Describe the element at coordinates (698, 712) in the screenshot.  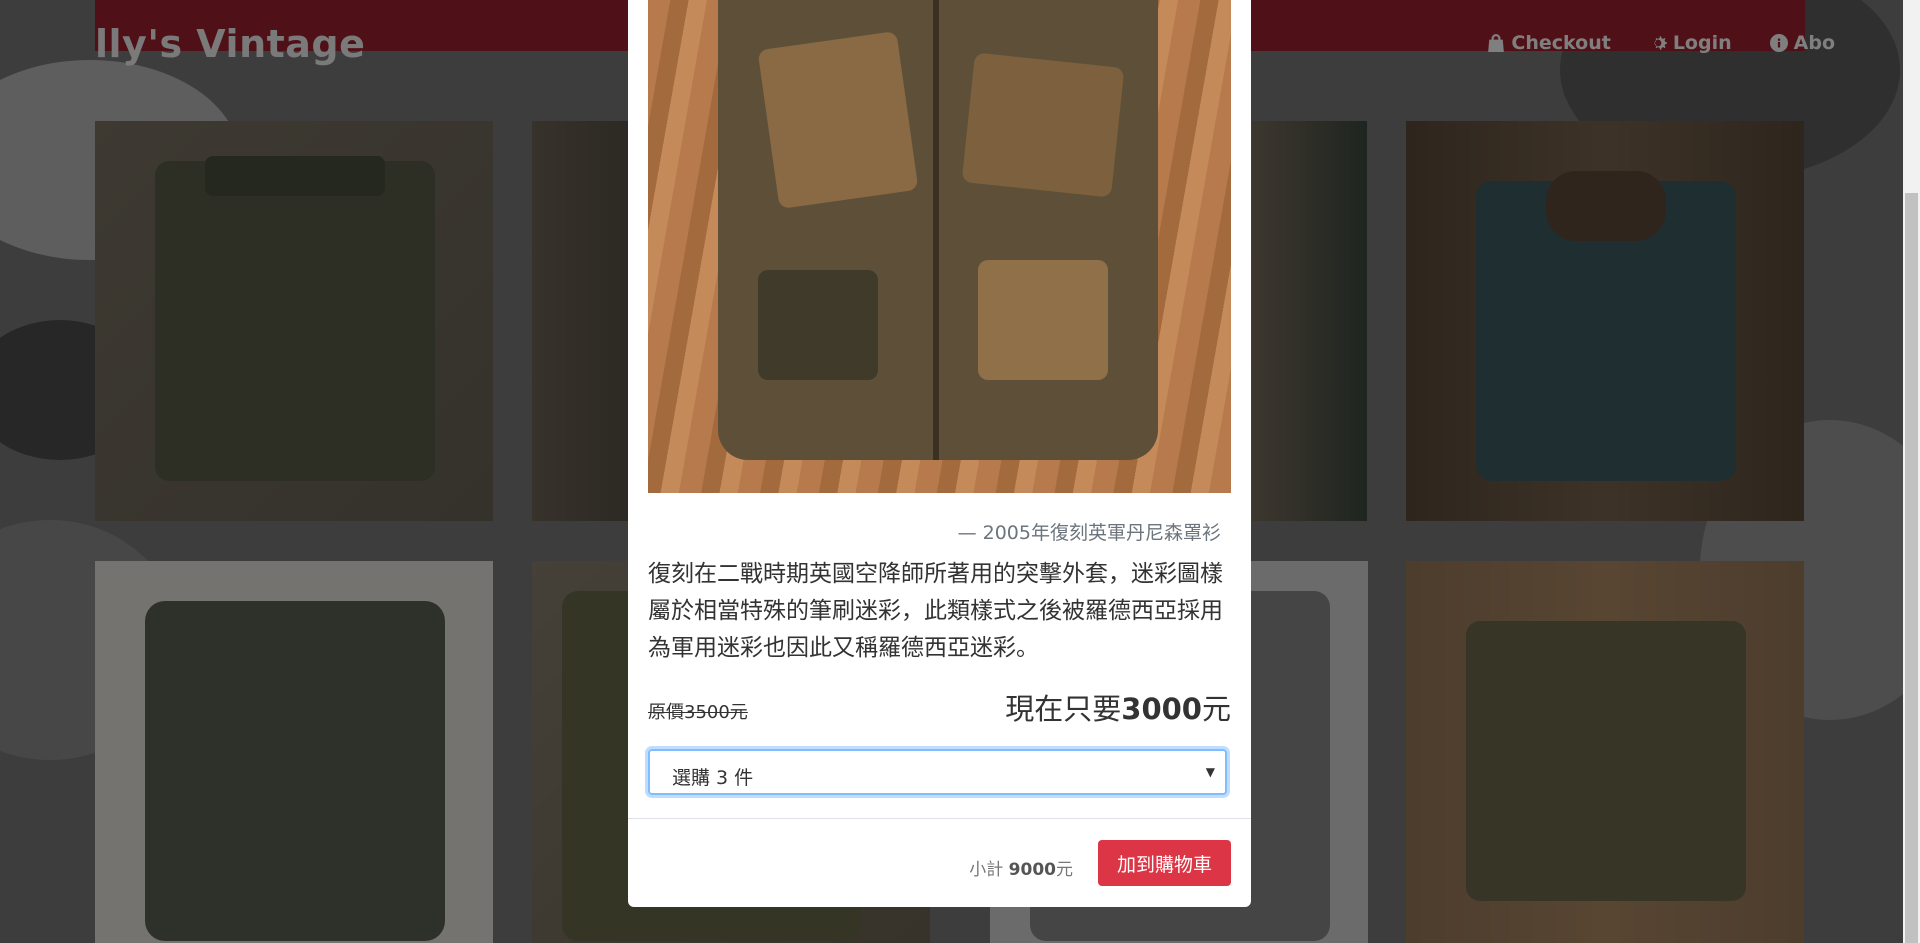
I see `original-price: 原價3500元` at that location.